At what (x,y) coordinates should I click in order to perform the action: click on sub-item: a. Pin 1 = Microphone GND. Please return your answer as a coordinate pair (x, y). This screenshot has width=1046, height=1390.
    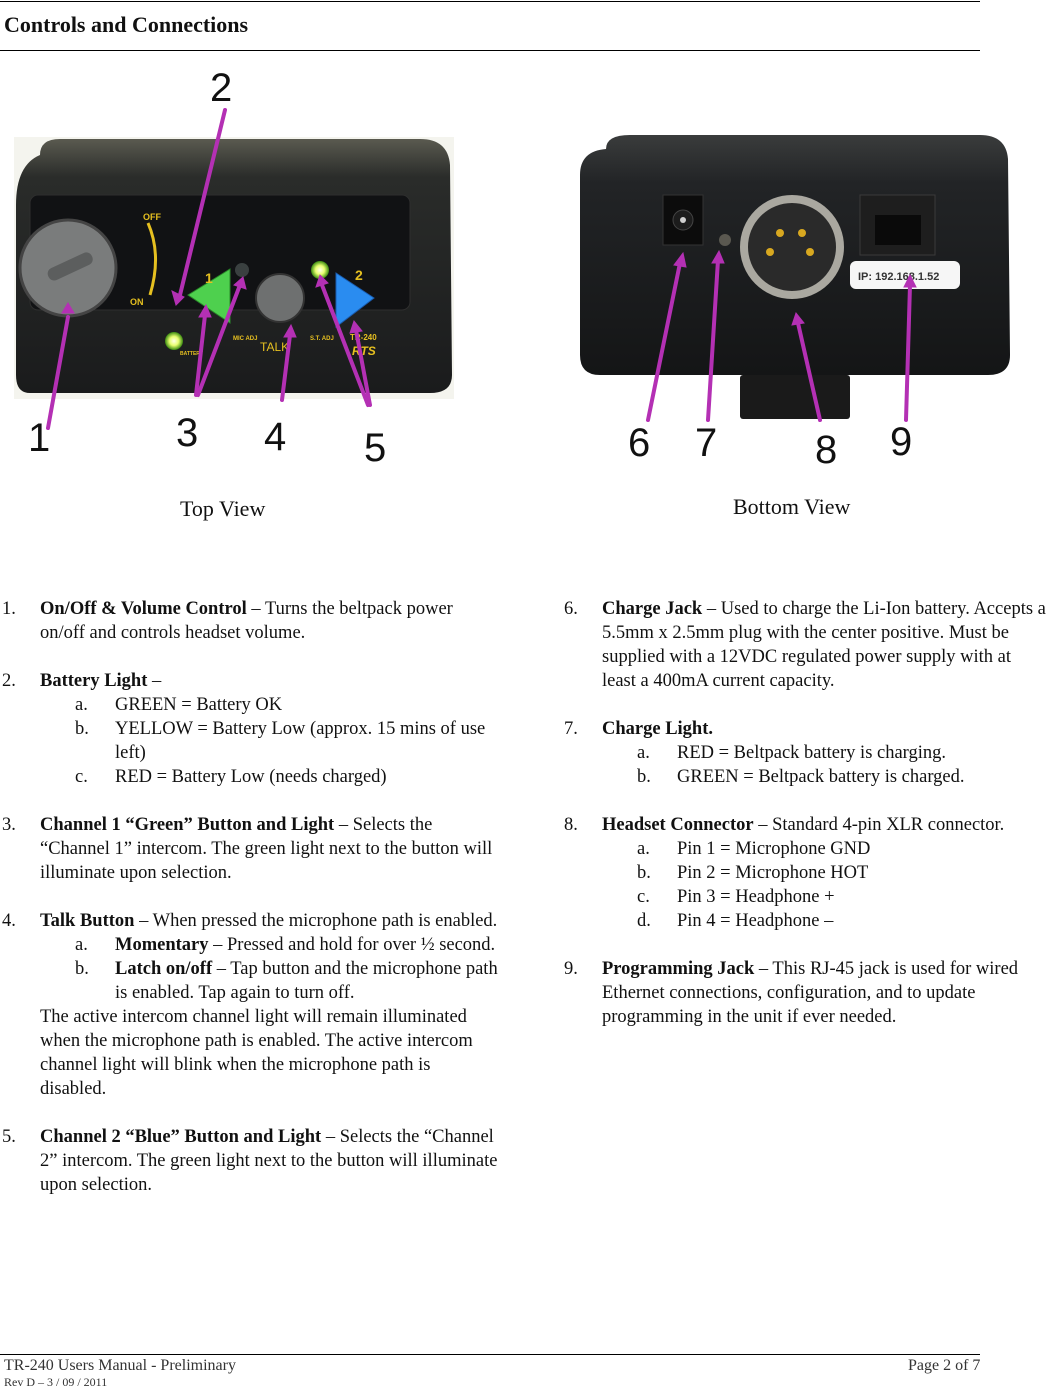
    Looking at the image, I should click on (824, 849).